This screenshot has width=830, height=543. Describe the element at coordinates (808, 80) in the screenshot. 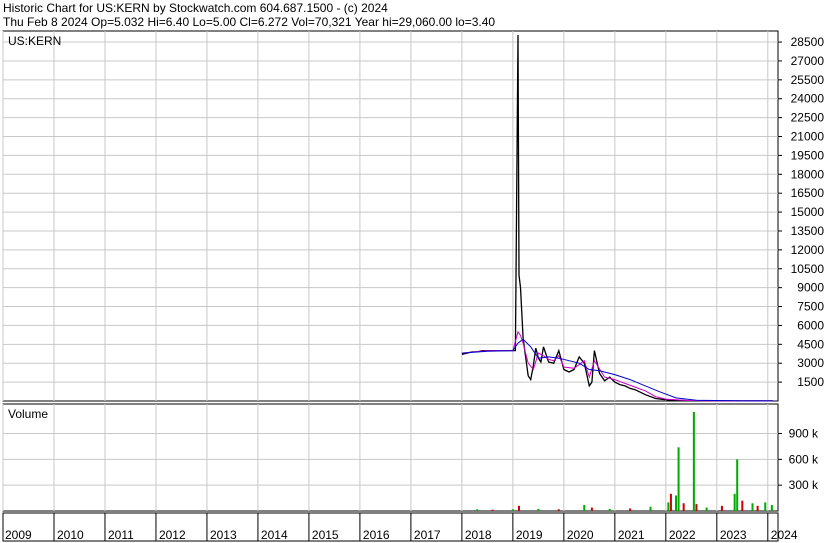

I see `price-ytick-label: 25500` at that location.